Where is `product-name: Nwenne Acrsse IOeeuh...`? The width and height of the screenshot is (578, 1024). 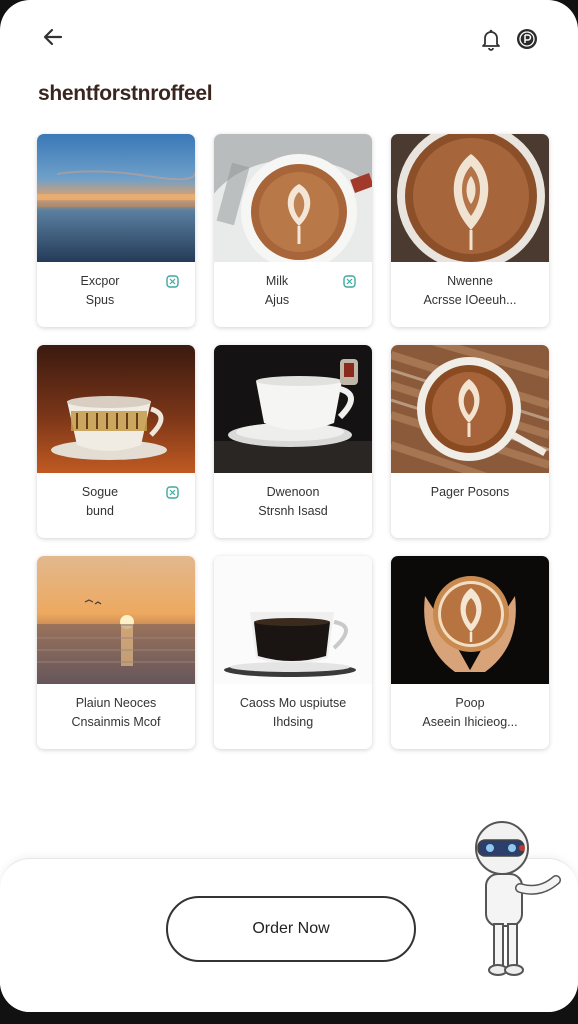
product-name: Nwenne Acrsse IOeeuh... is located at coordinates (470, 290).